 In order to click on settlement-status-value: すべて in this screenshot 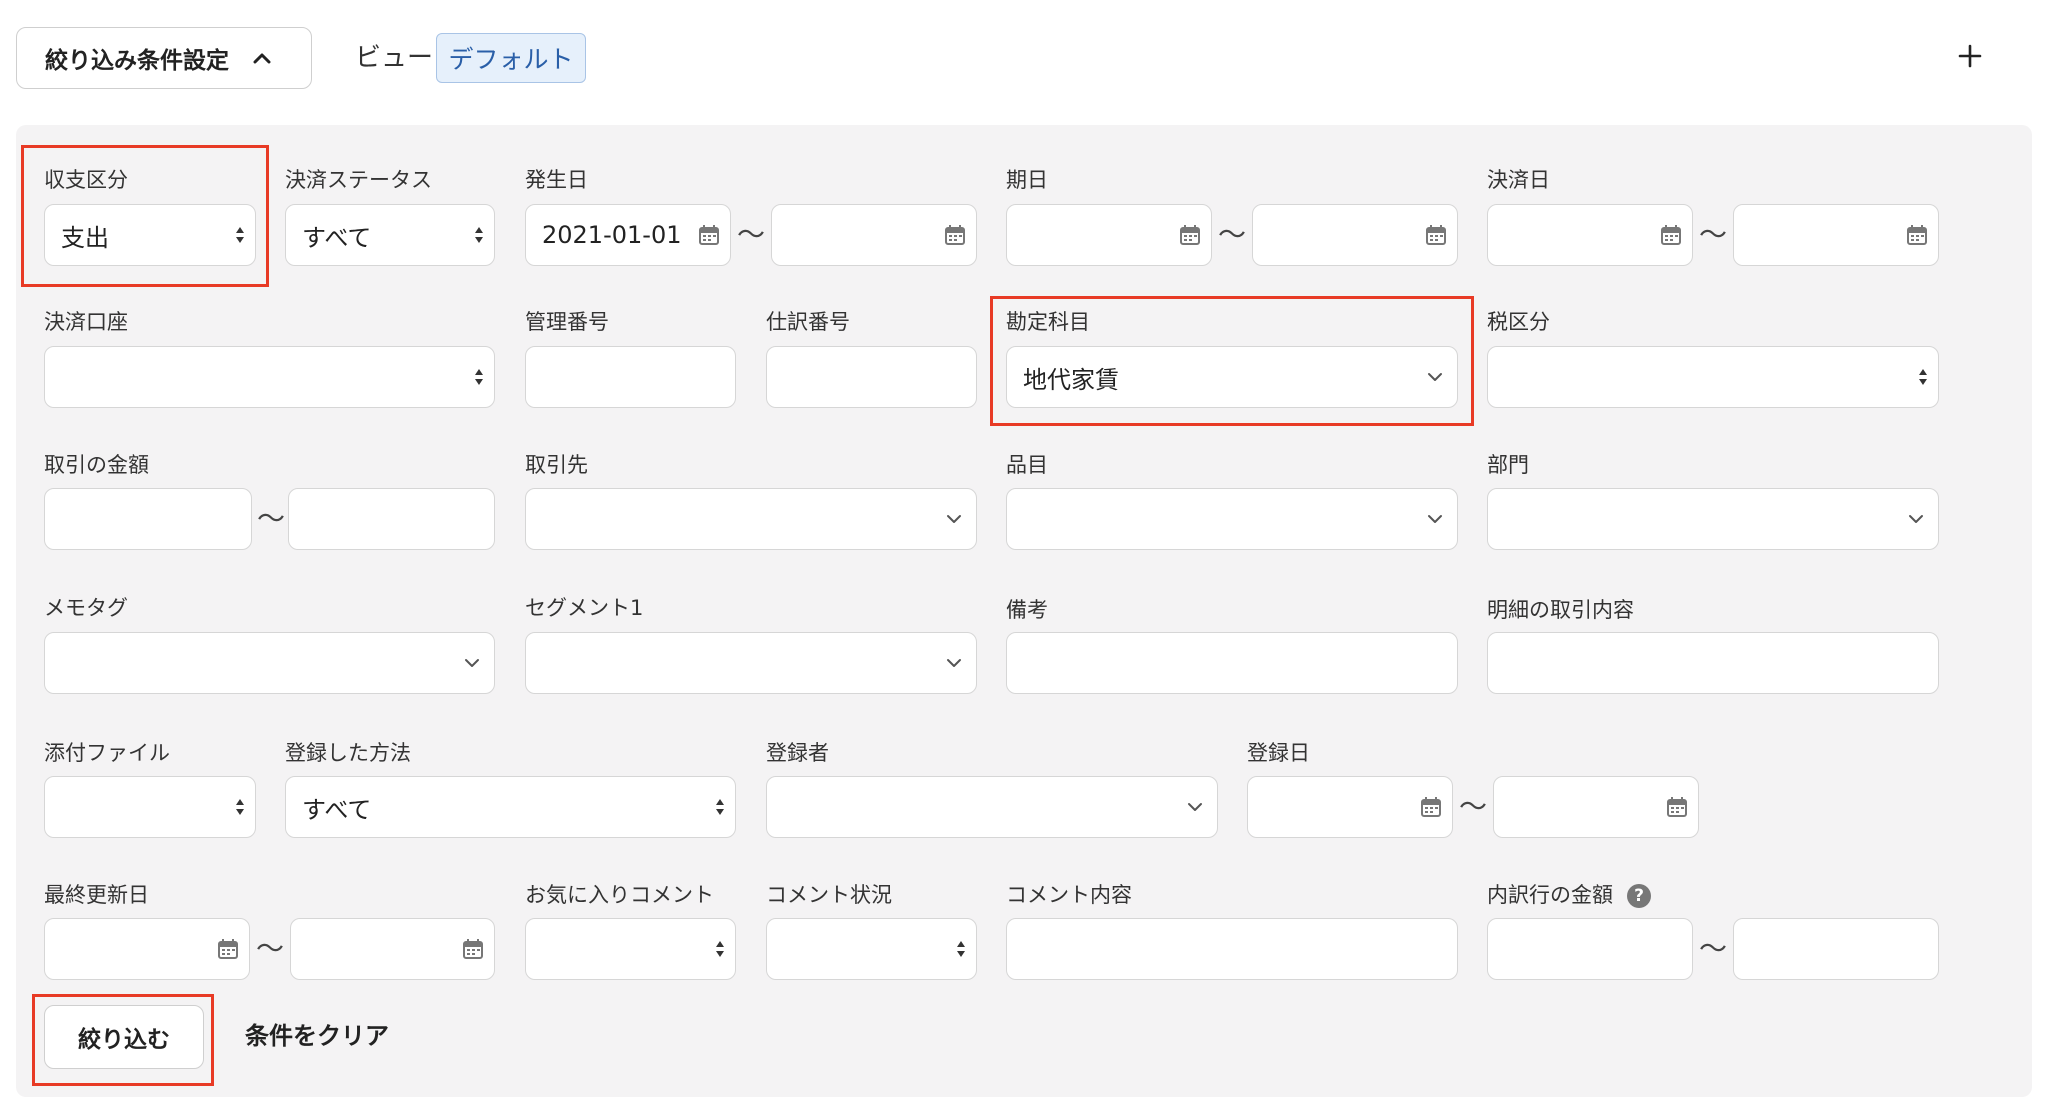, I will do `click(337, 237)`.